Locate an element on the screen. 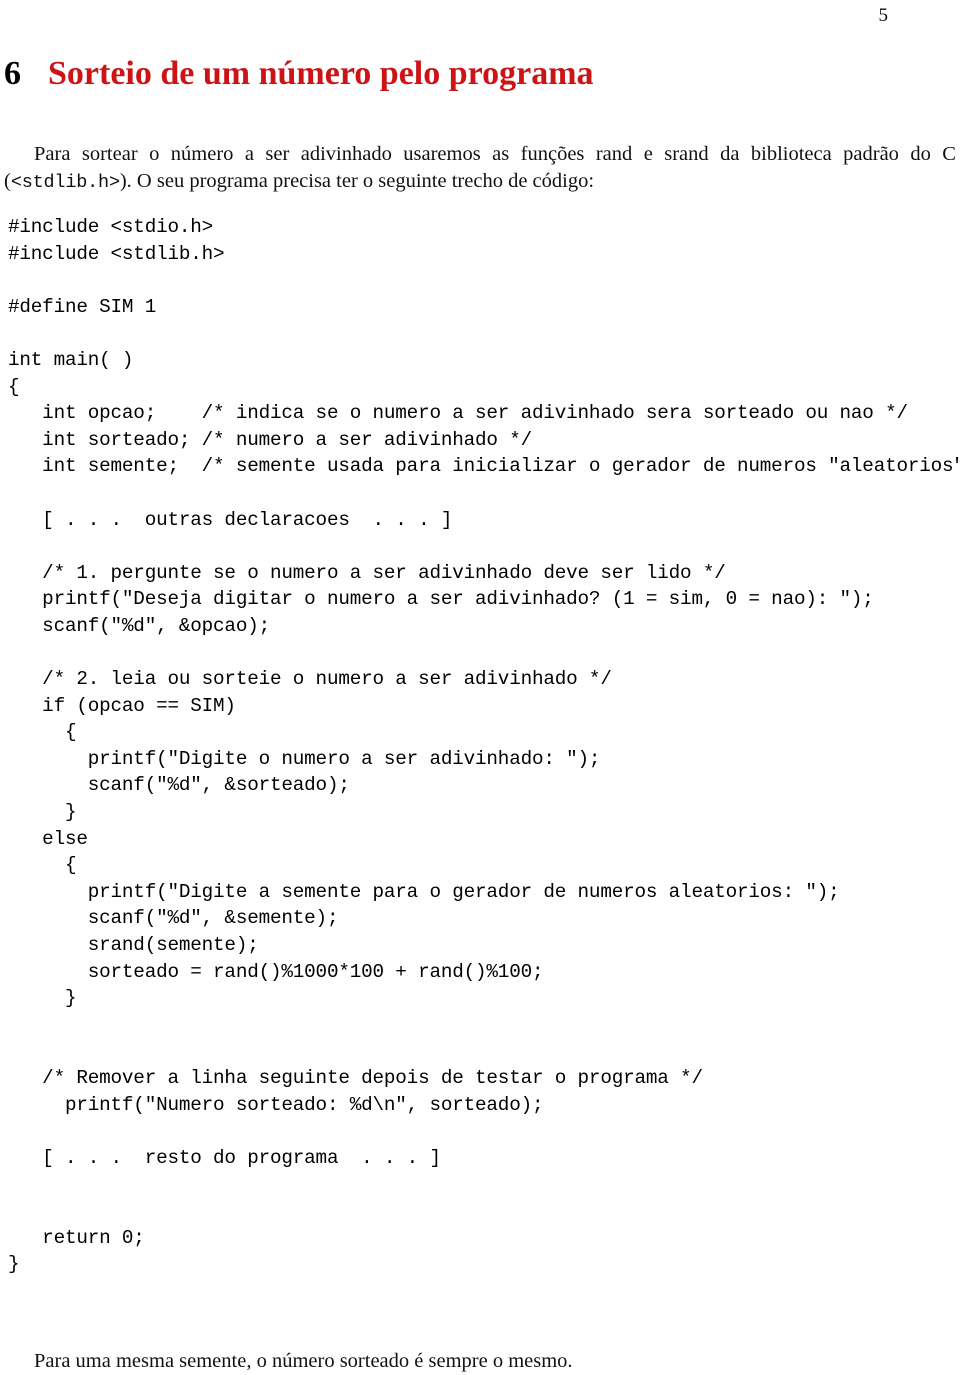  code-line: else is located at coordinates (48, 838).